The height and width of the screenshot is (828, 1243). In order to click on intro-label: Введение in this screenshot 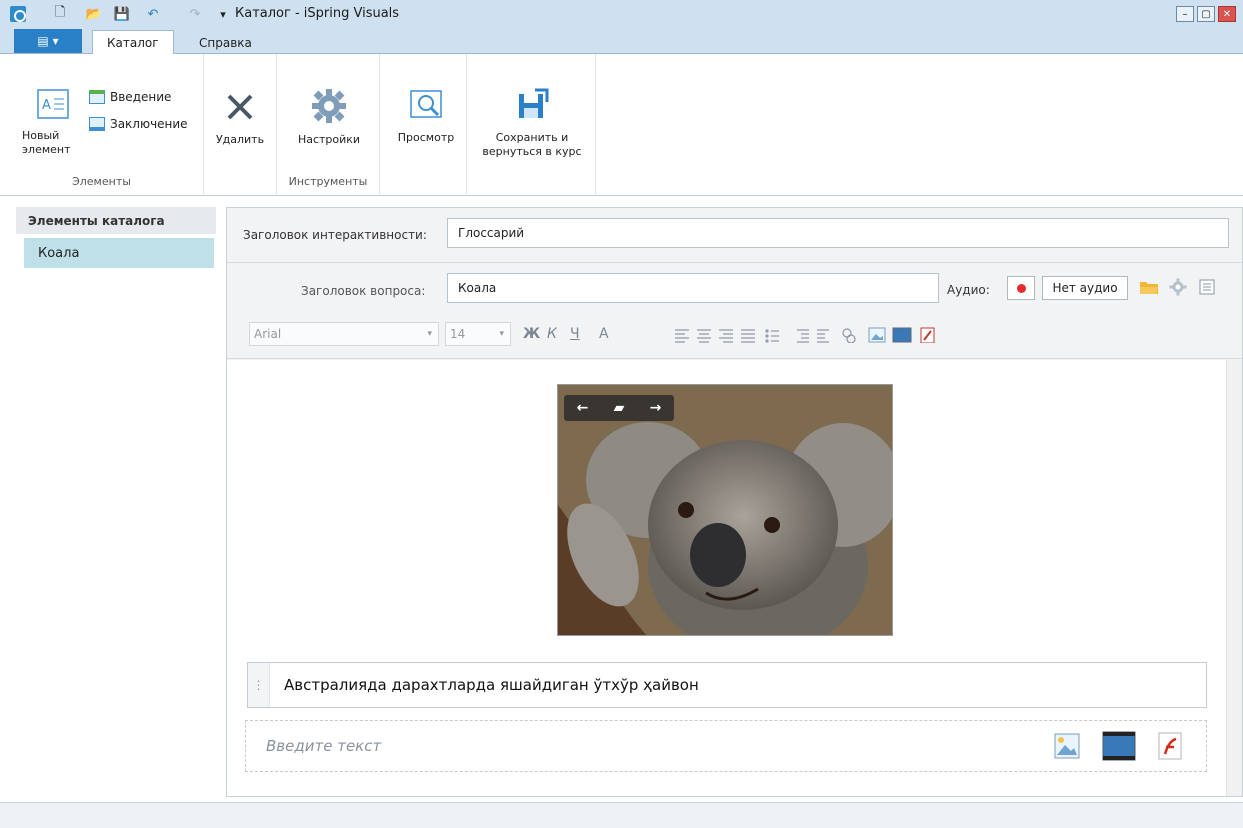, I will do `click(141, 97)`.